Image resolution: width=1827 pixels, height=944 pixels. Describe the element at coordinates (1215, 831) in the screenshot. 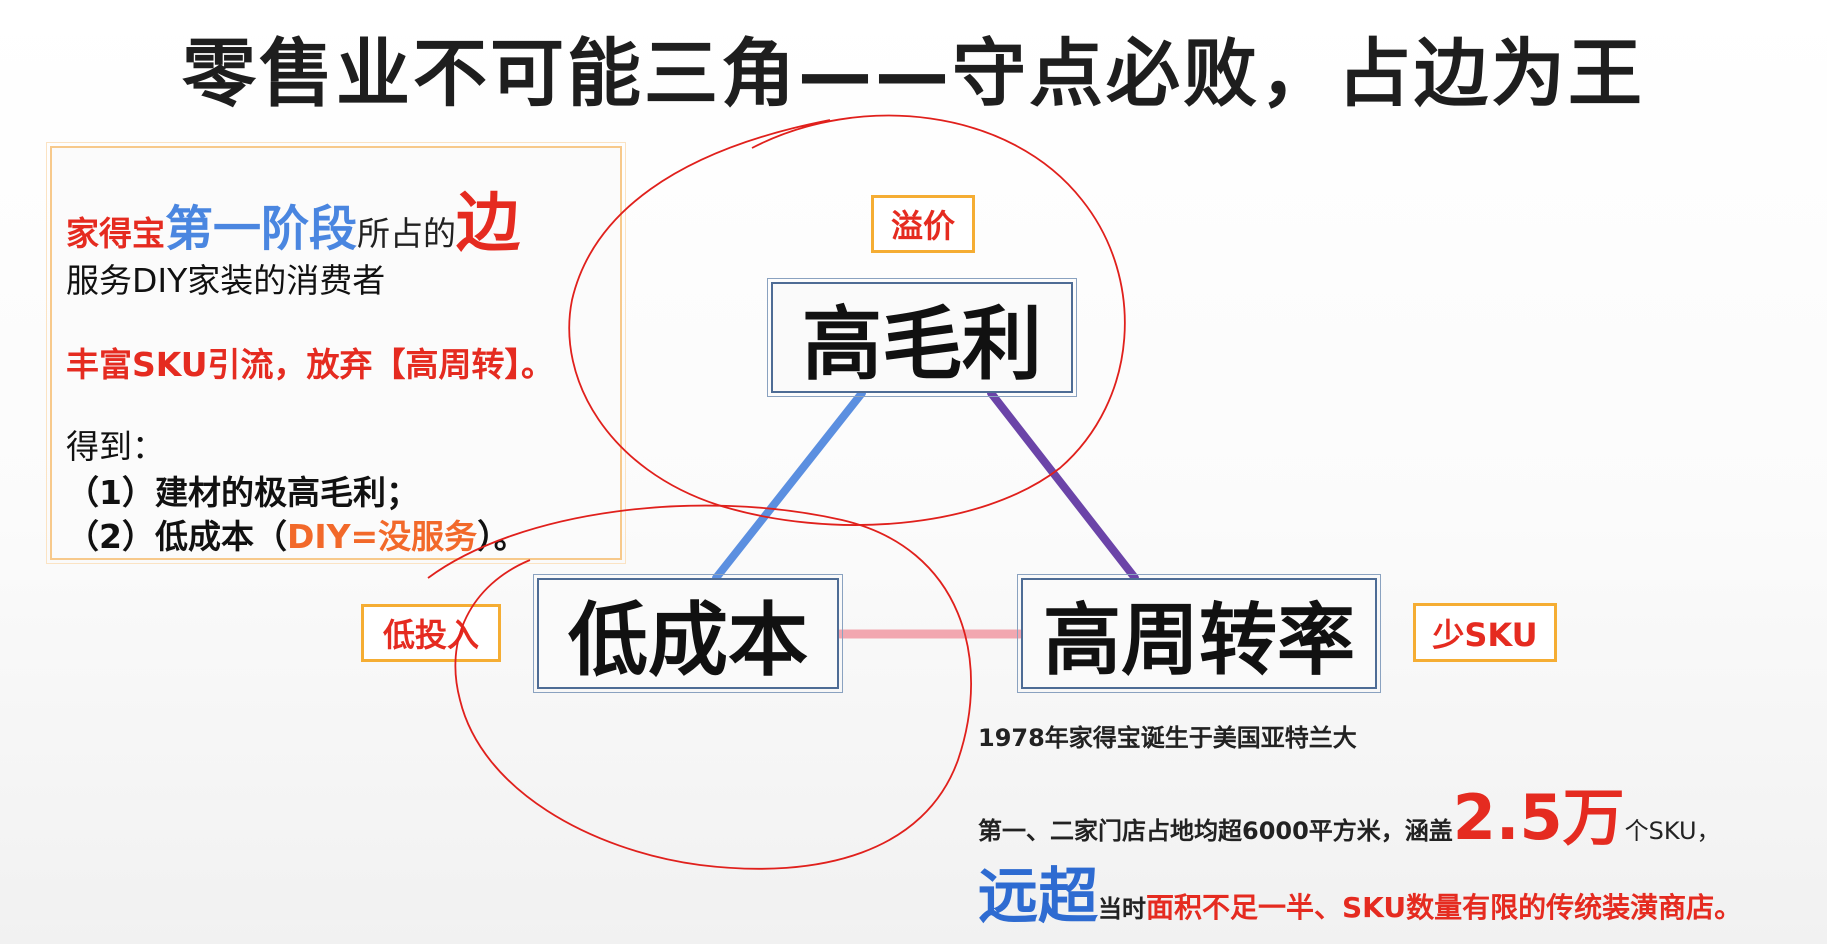

I see `store-note-prefix: 第一、二家门店占地均超6000平方米，涵盖` at that location.